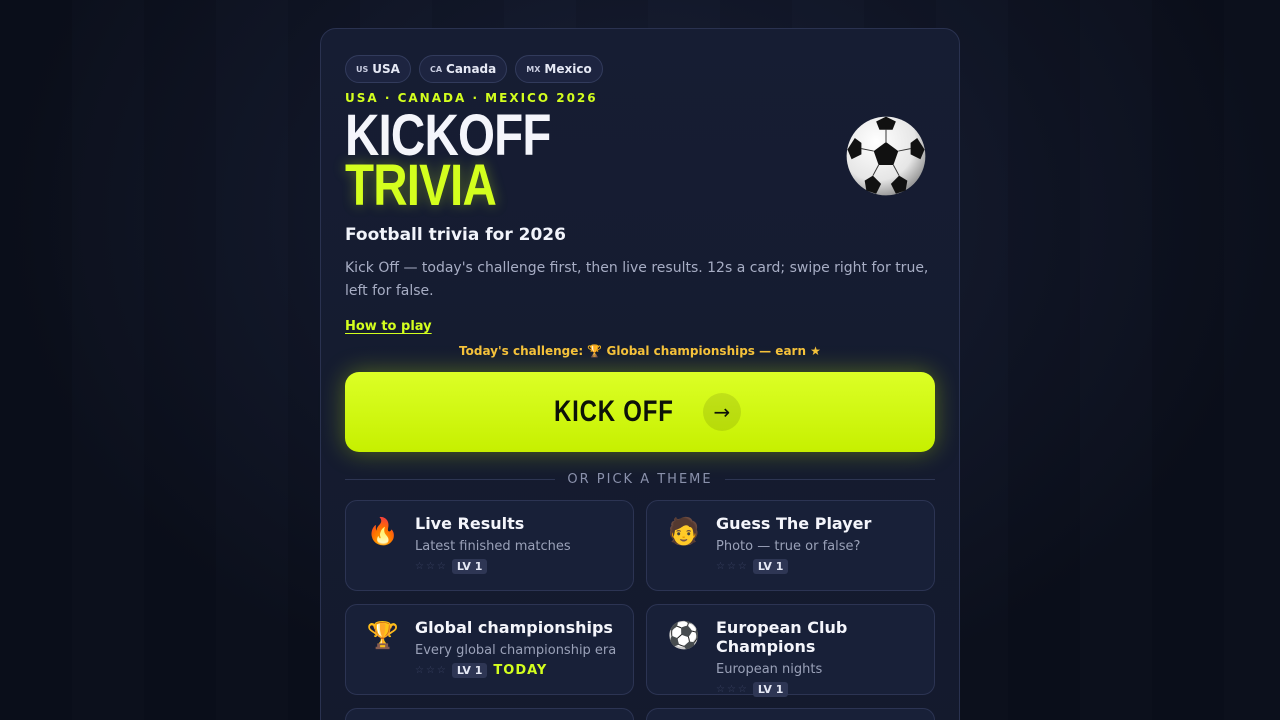 The width and height of the screenshot is (1280, 720). Describe the element at coordinates (886, 156) in the screenshot. I see `soccer-ball-icon` at that location.